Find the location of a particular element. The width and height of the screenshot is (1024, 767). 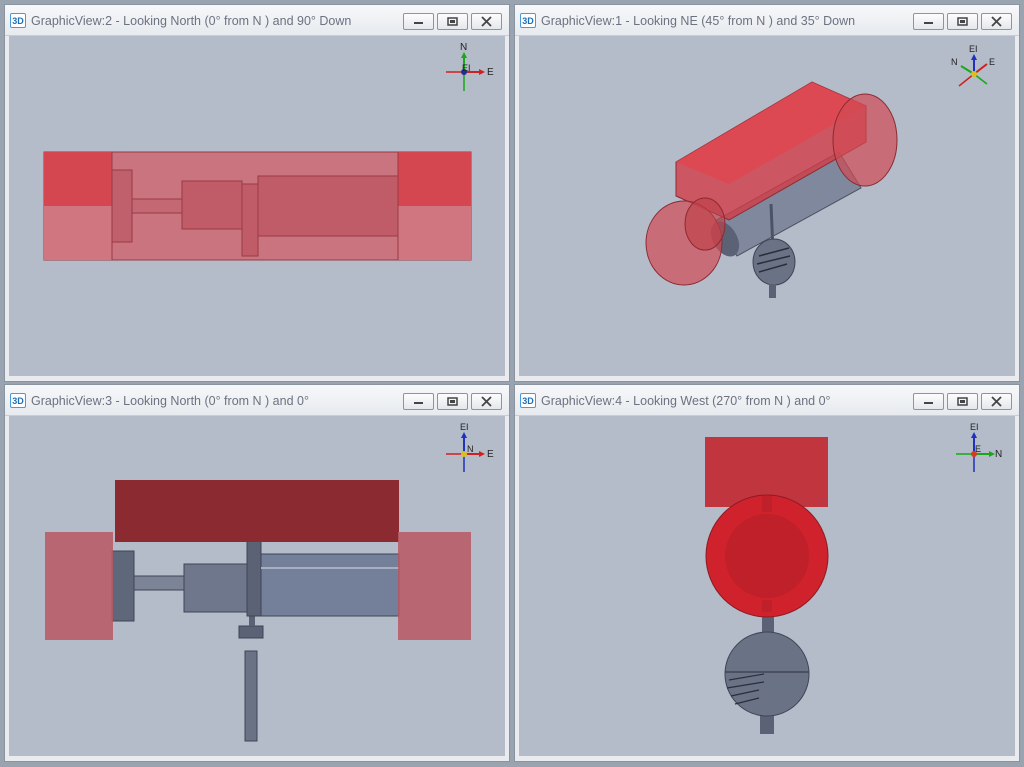

top-view-model: N EI E is located at coordinates (268, 151).